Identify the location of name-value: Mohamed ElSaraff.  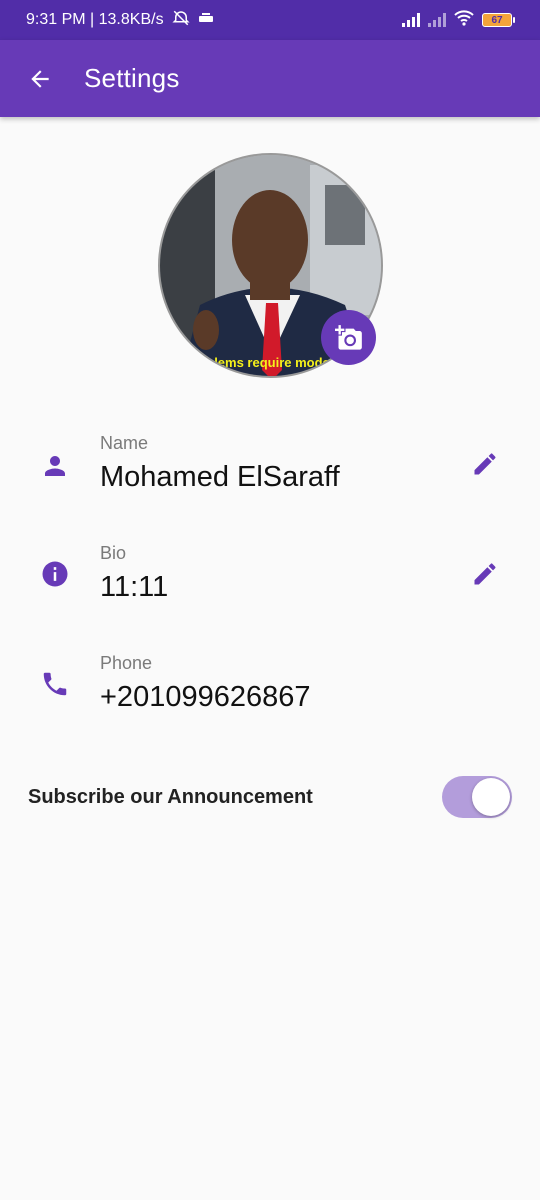
(220, 477).